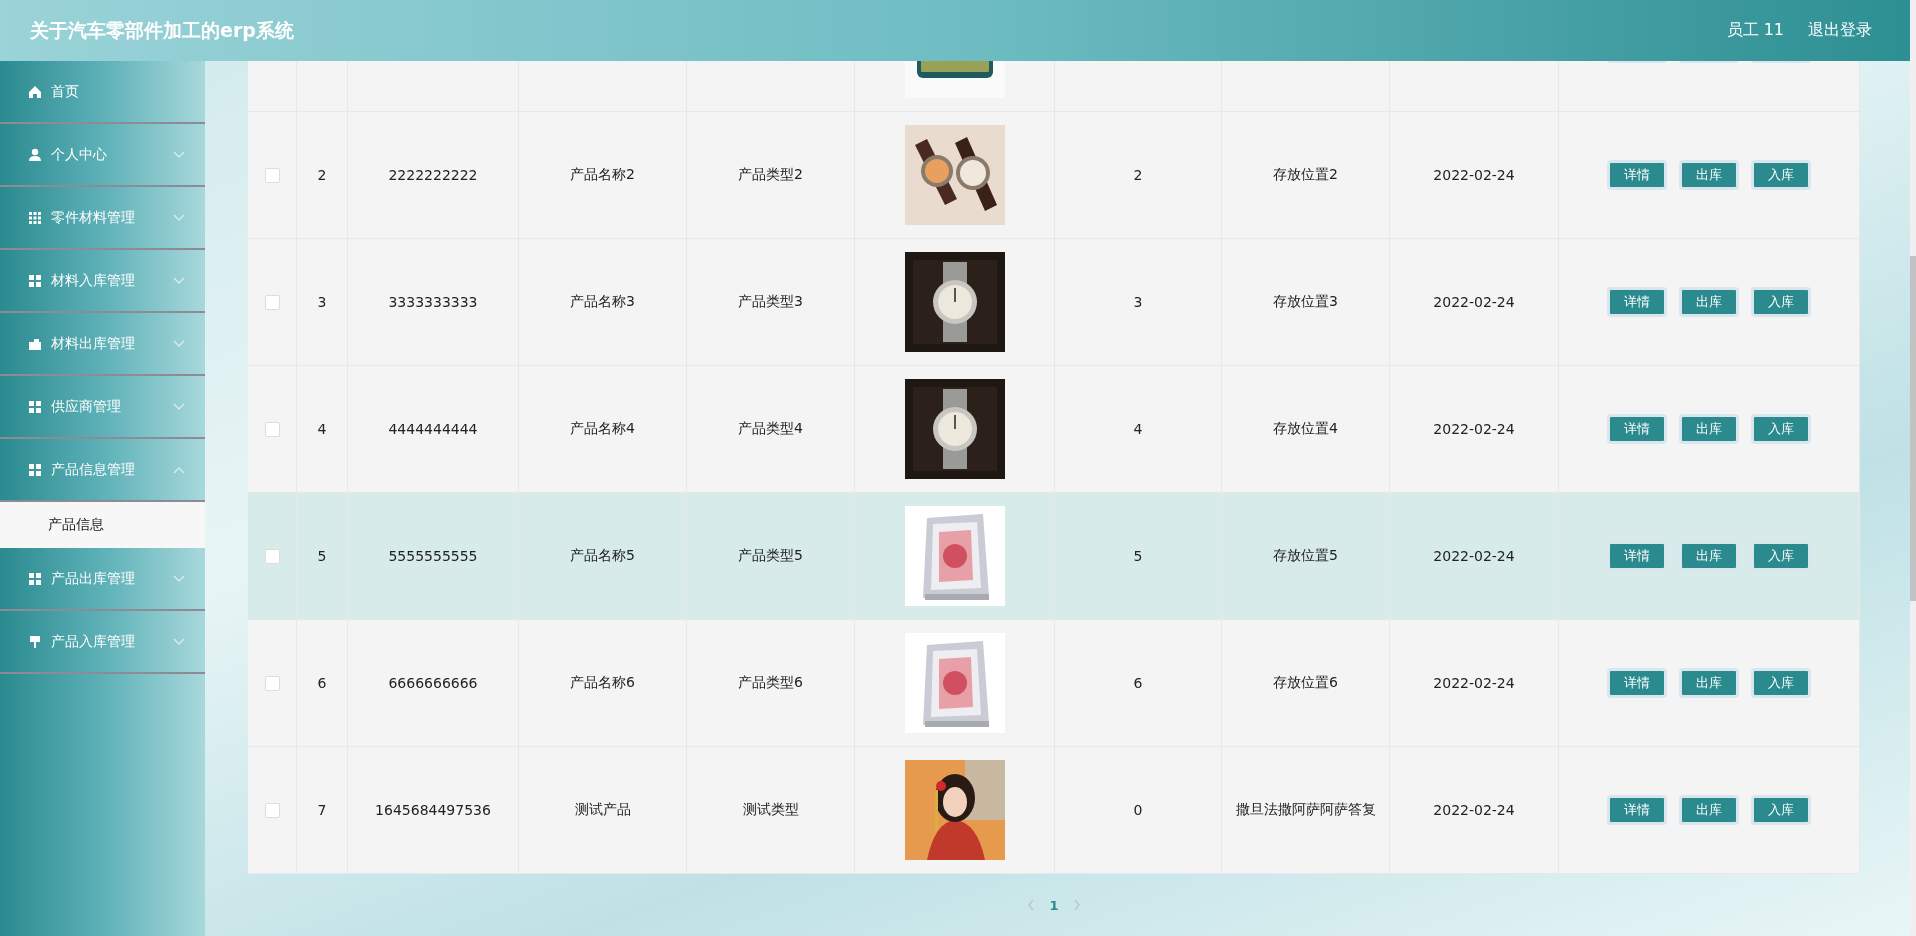 This screenshot has height=936, width=1916. What do you see at coordinates (770, 175) in the screenshot?
I see `table-cell: 产品类型2` at bounding box center [770, 175].